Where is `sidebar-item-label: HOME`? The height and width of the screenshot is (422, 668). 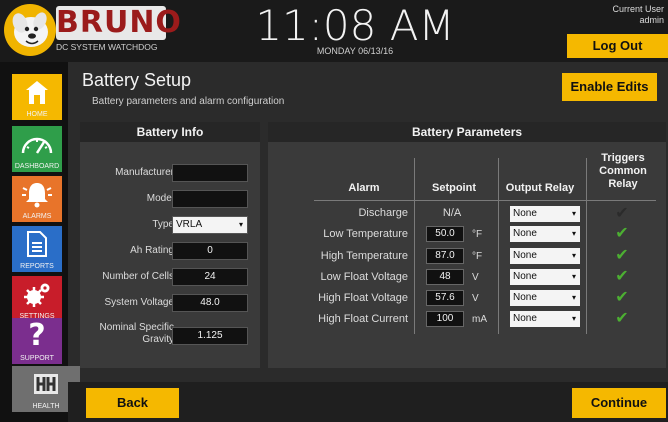
sidebar-item-label: HOME is located at coordinates (37, 115).